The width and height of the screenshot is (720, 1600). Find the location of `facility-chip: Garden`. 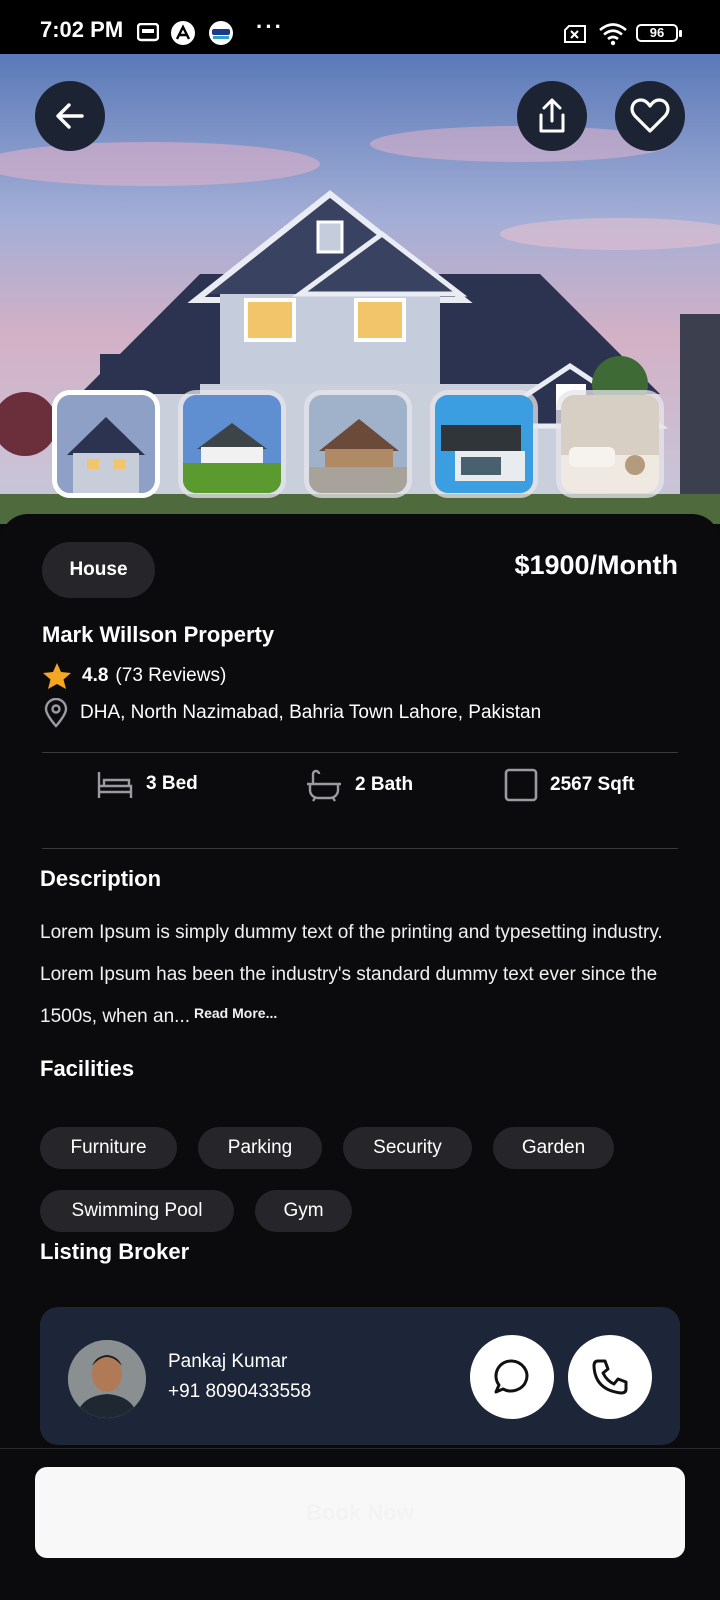

facility-chip: Garden is located at coordinates (553, 1148).